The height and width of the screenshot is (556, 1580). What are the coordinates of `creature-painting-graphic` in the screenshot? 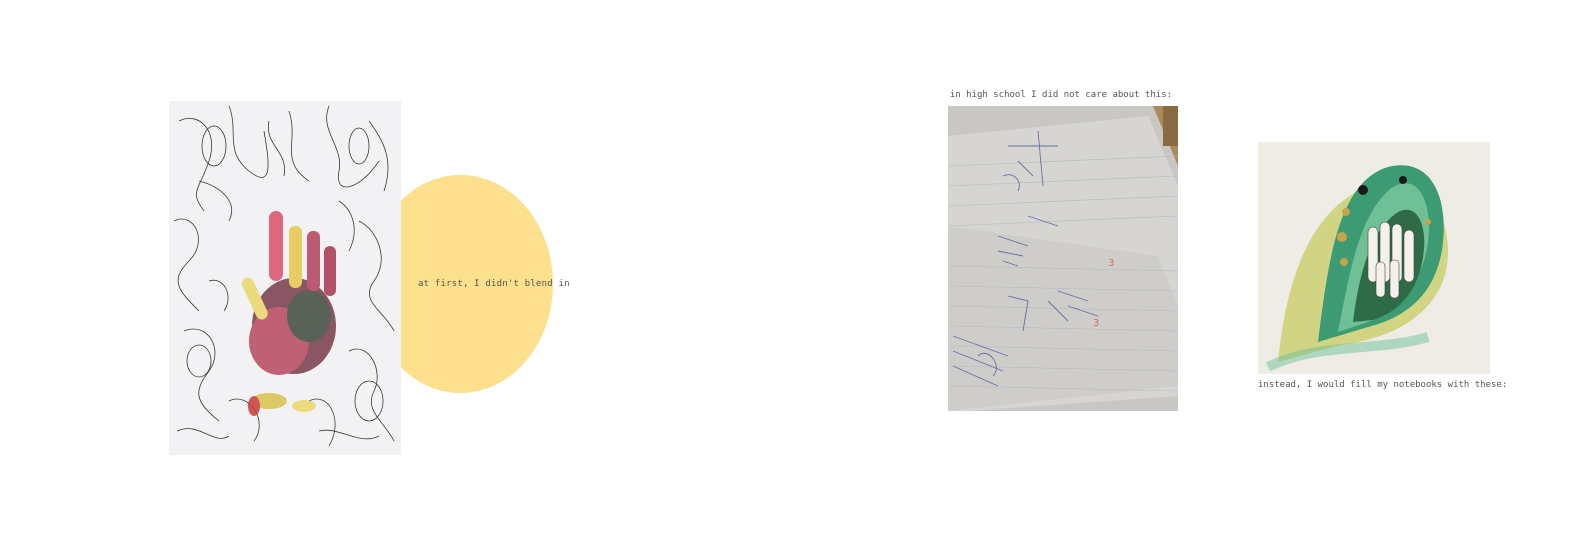 It's located at (1374, 258).